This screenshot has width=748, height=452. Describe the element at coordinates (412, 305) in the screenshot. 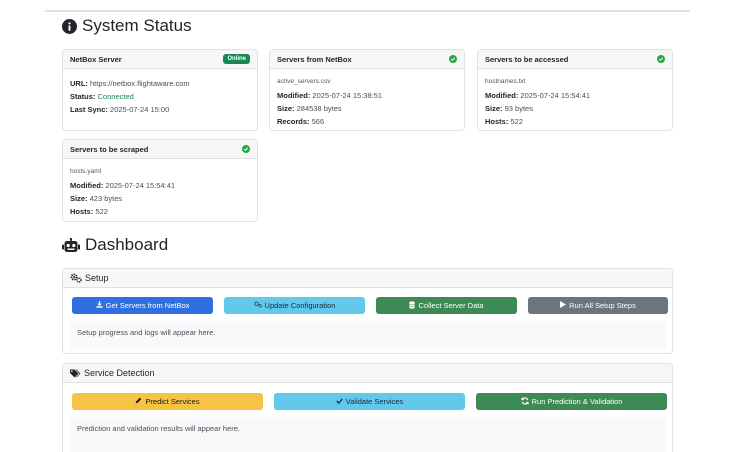

I see `database-icon` at that location.